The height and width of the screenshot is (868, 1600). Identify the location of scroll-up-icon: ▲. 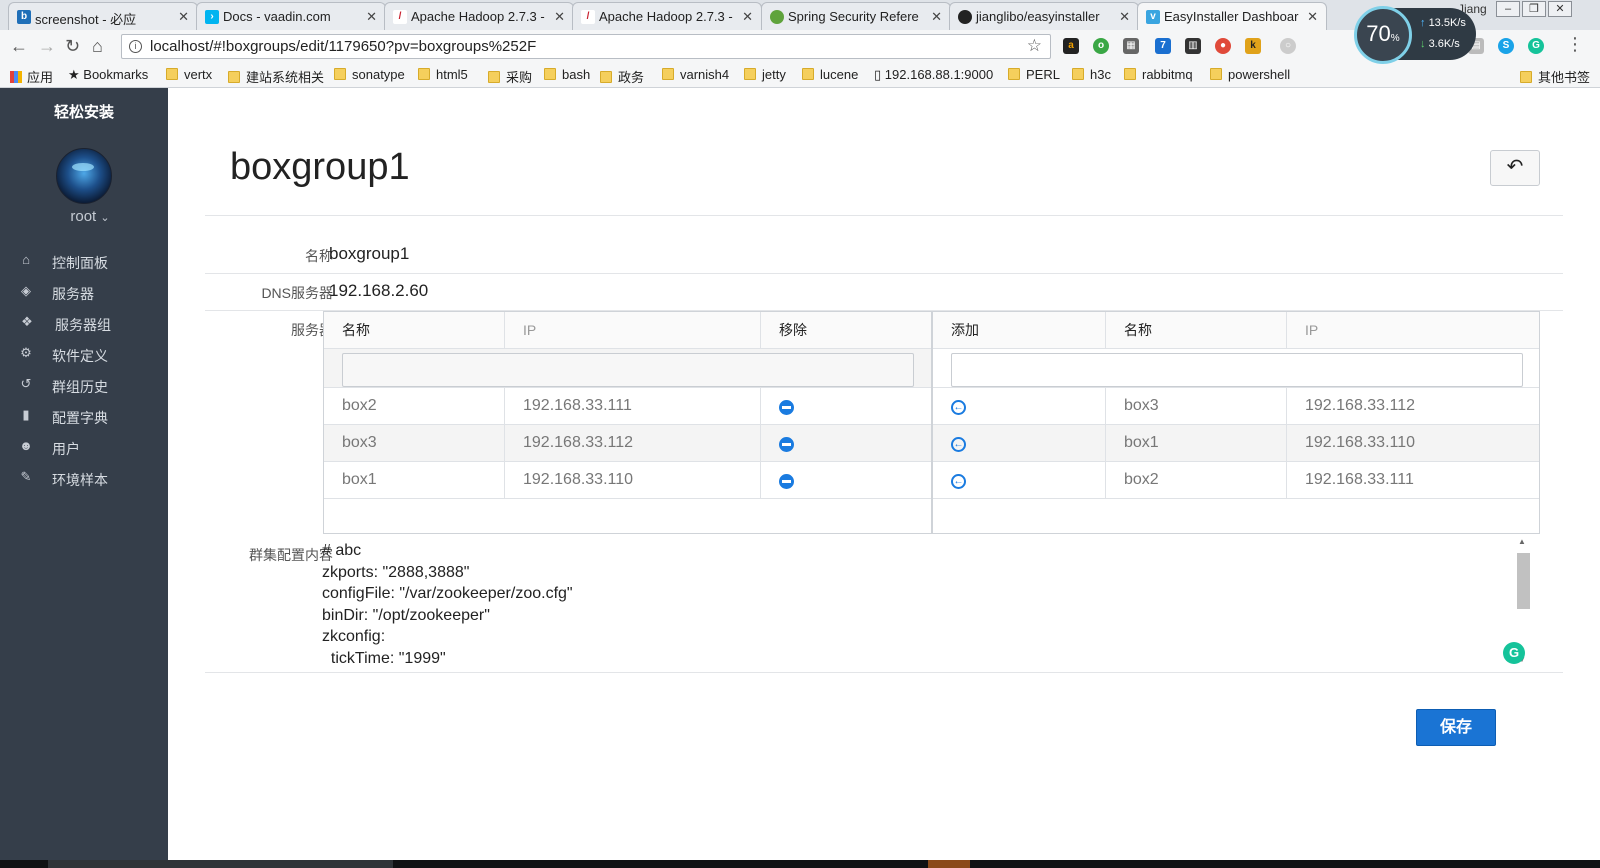
(1522, 541).